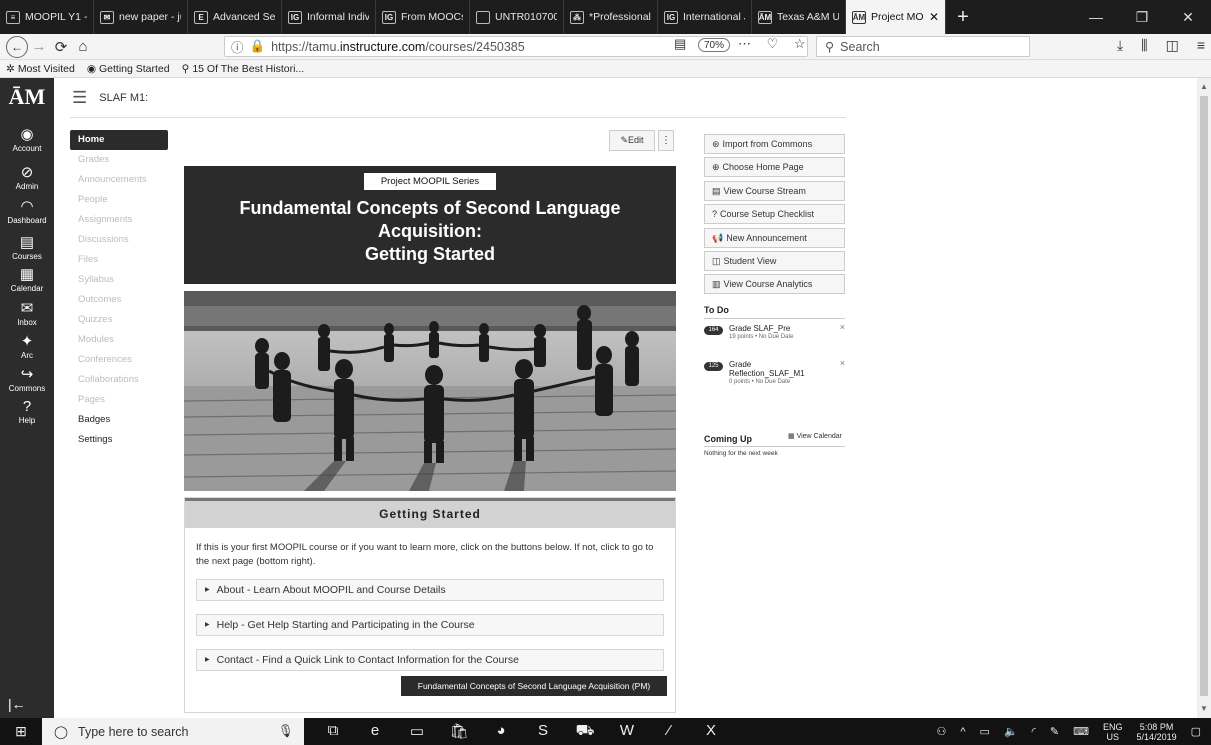 The height and width of the screenshot is (745, 1211). Describe the element at coordinates (923, 46) in the screenshot. I see `search-input: ⚲ Search` at that location.